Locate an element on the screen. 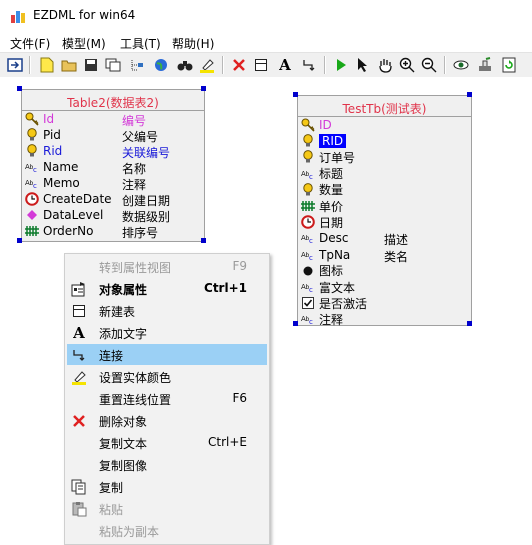  field-row: ID is located at coordinates (316, 125).